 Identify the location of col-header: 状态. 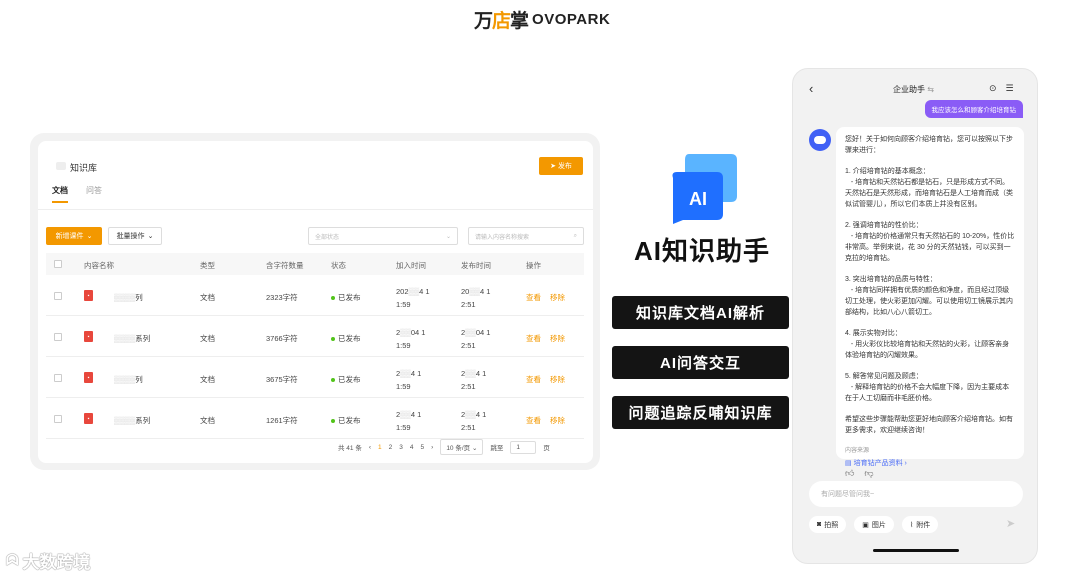
(338, 265).